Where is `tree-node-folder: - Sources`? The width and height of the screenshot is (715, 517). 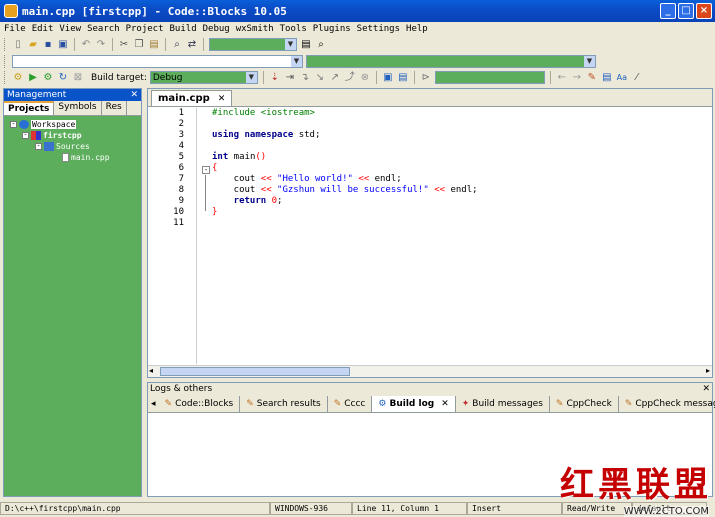 tree-node-folder: - Sources is located at coordinates (62, 146).